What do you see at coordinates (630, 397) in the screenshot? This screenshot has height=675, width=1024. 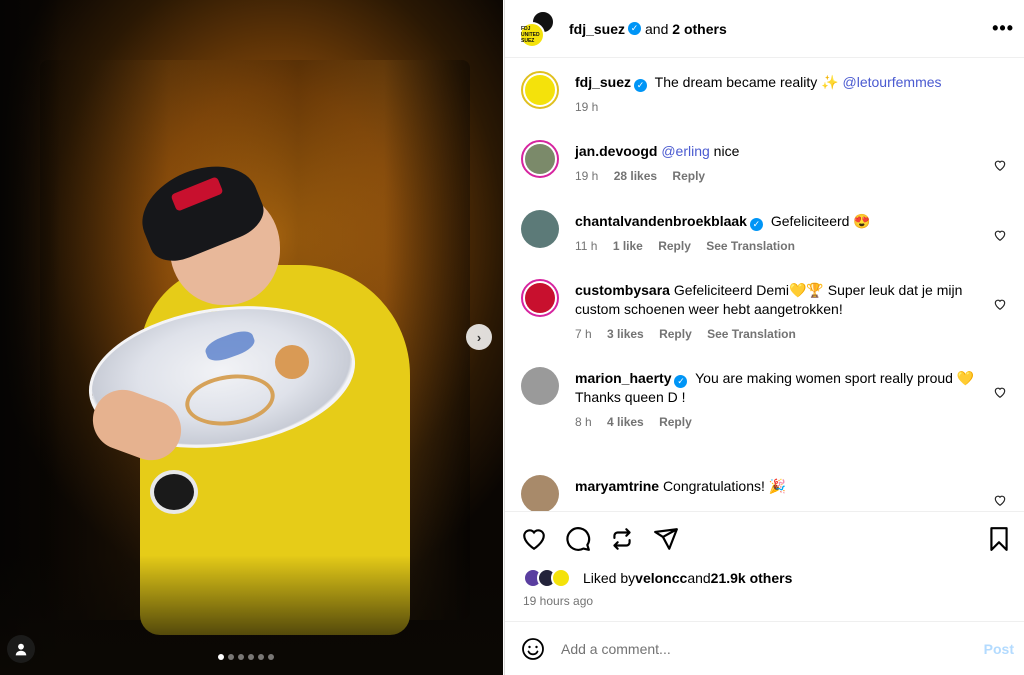 I see `comment-text-line2: Thanks queen D !` at bounding box center [630, 397].